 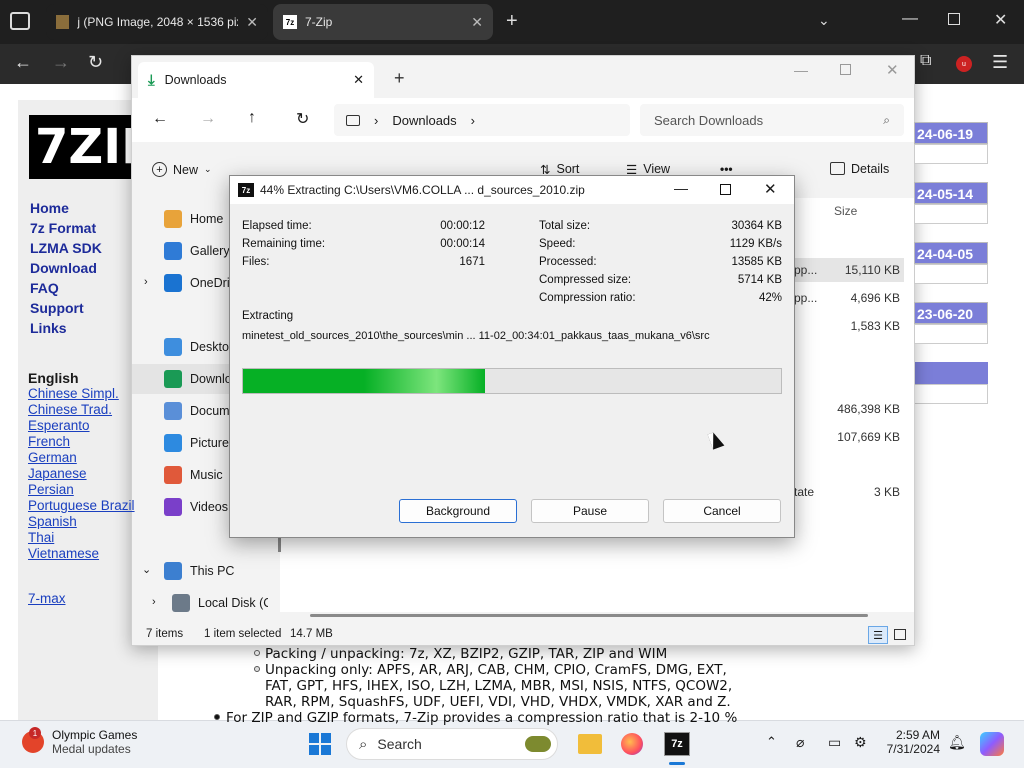 I want to click on explorer-maximize-icon, so click(x=845, y=69).